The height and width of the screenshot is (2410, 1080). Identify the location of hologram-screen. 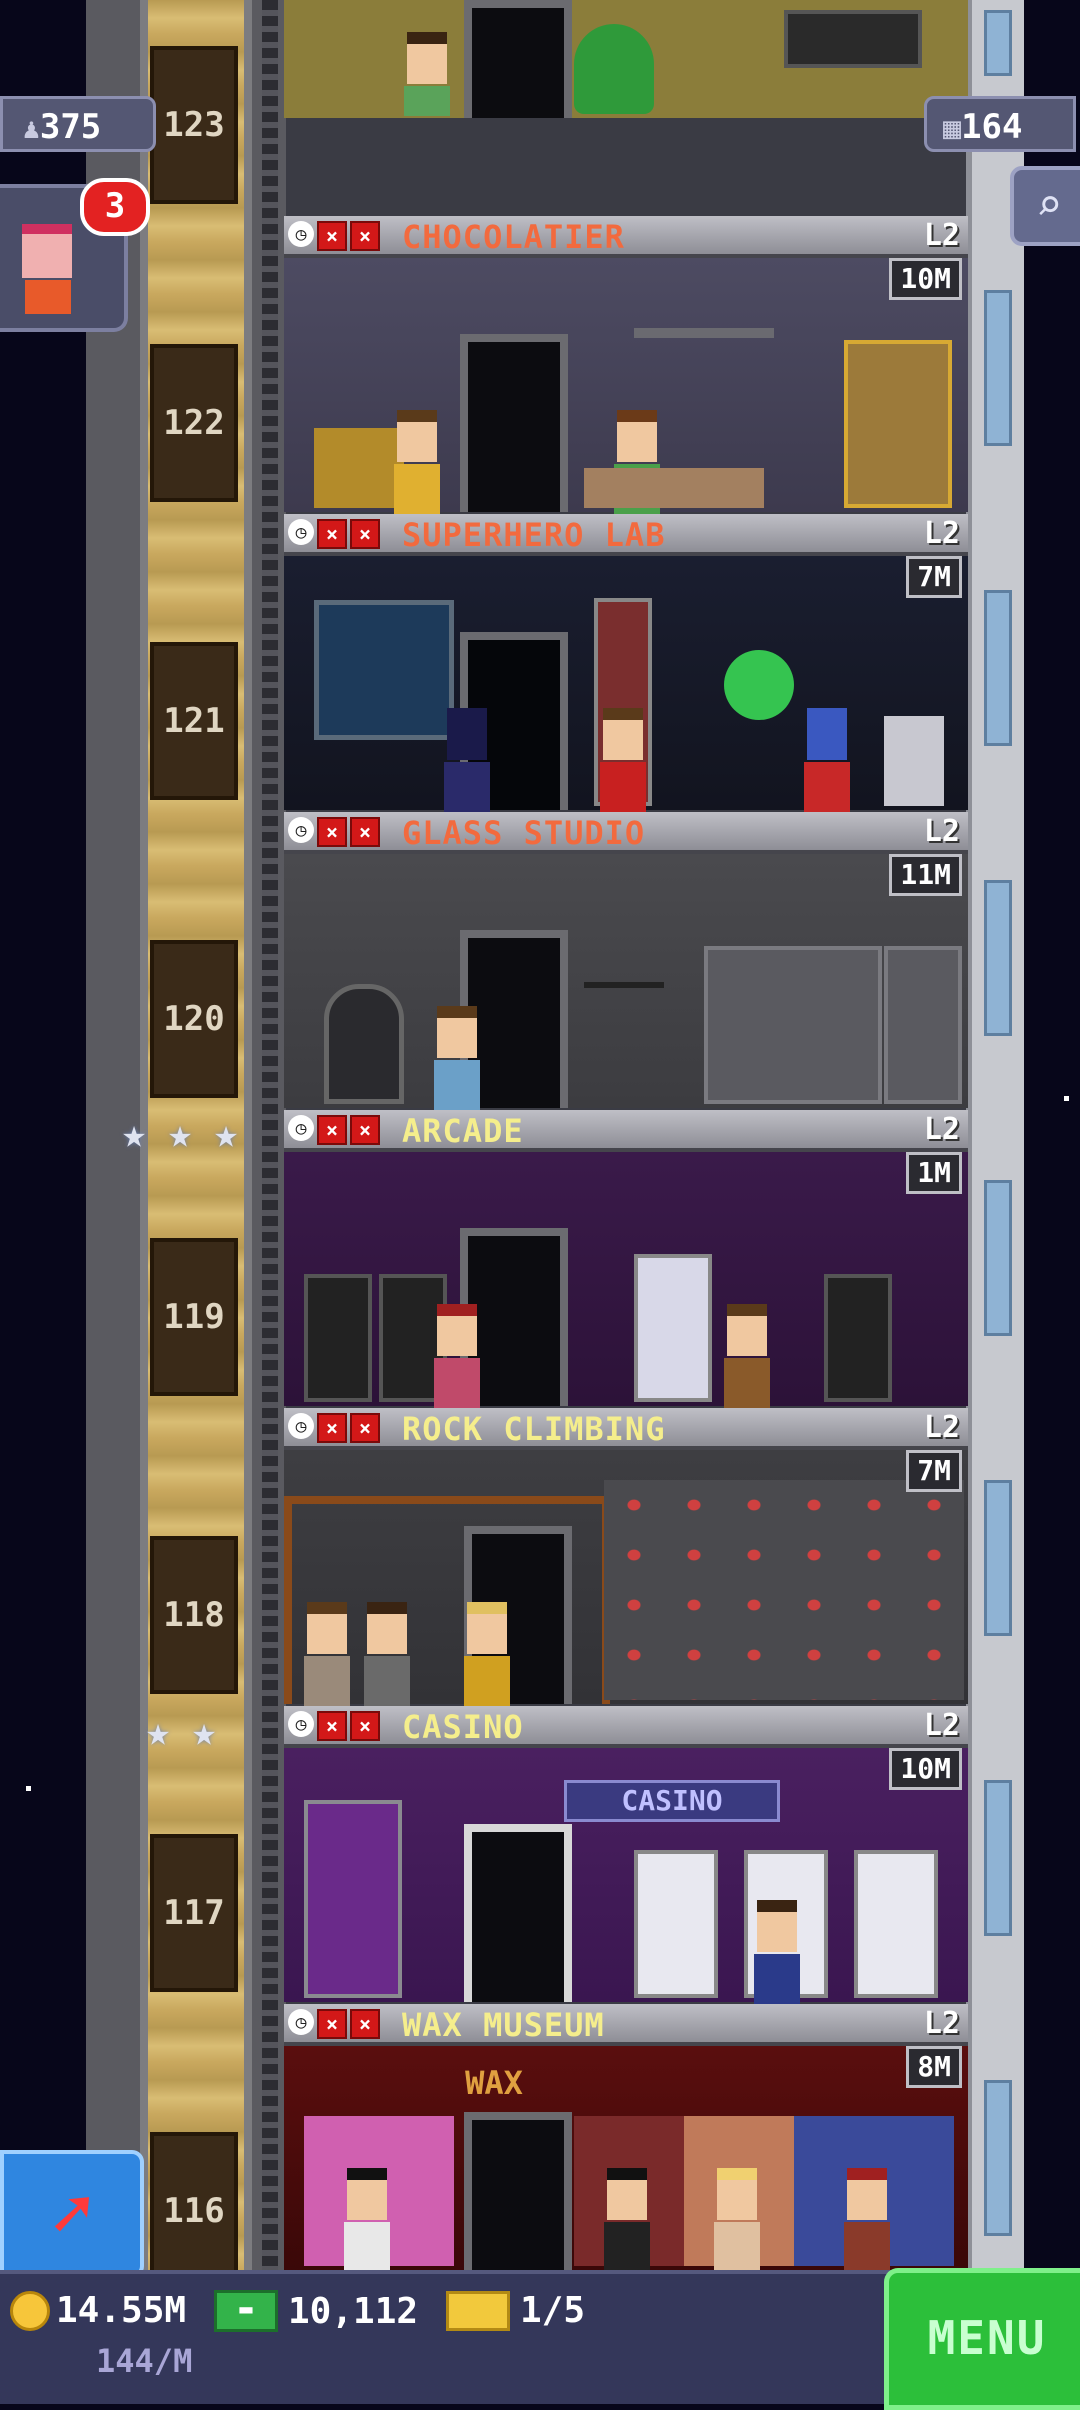
(384, 670).